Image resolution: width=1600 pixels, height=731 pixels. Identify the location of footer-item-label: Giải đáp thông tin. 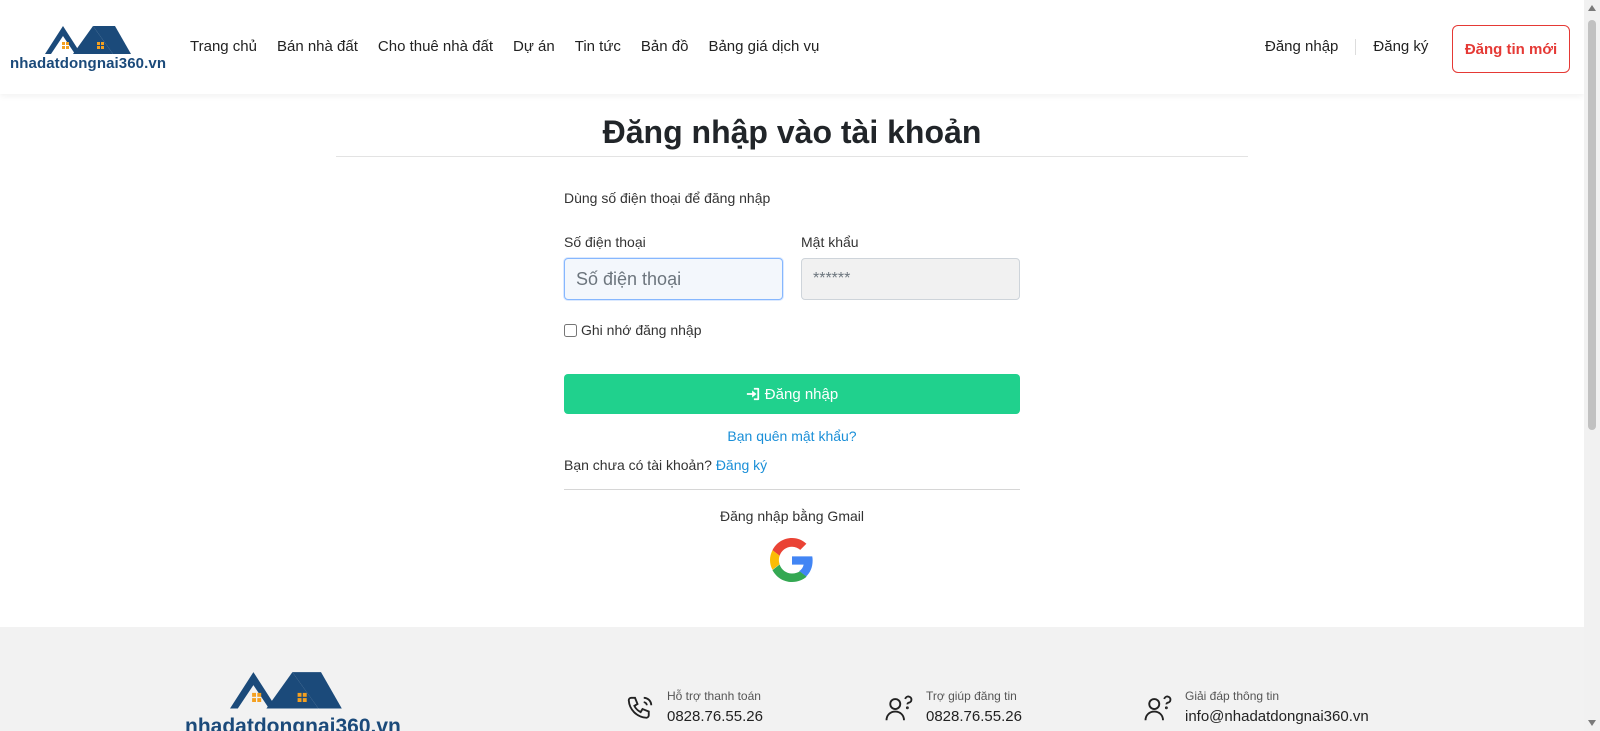
(1232, 696).